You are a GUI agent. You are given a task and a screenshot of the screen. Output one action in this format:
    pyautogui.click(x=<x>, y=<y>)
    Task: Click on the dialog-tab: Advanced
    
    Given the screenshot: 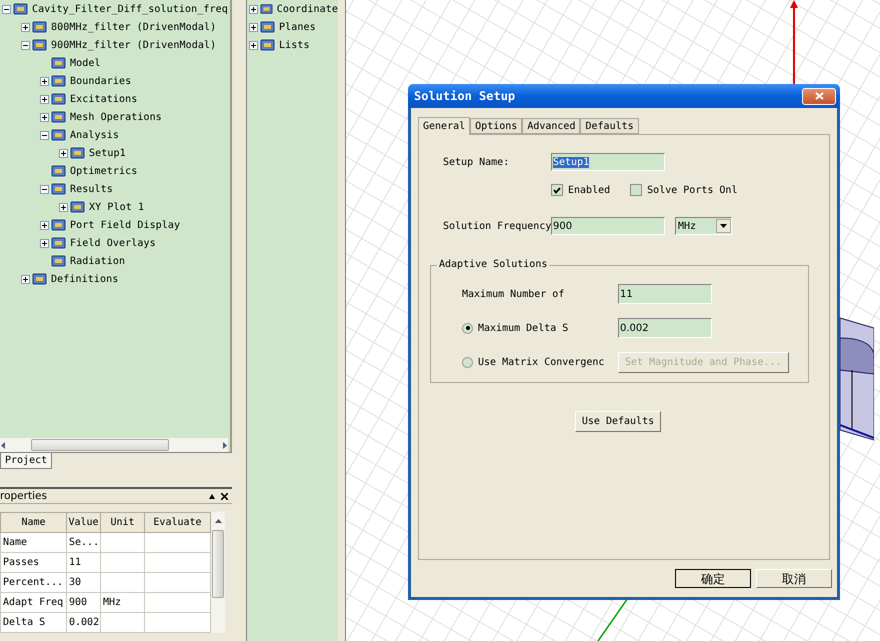 What is the action you would take?
    pyautogui.click(x=551, y=126)
    